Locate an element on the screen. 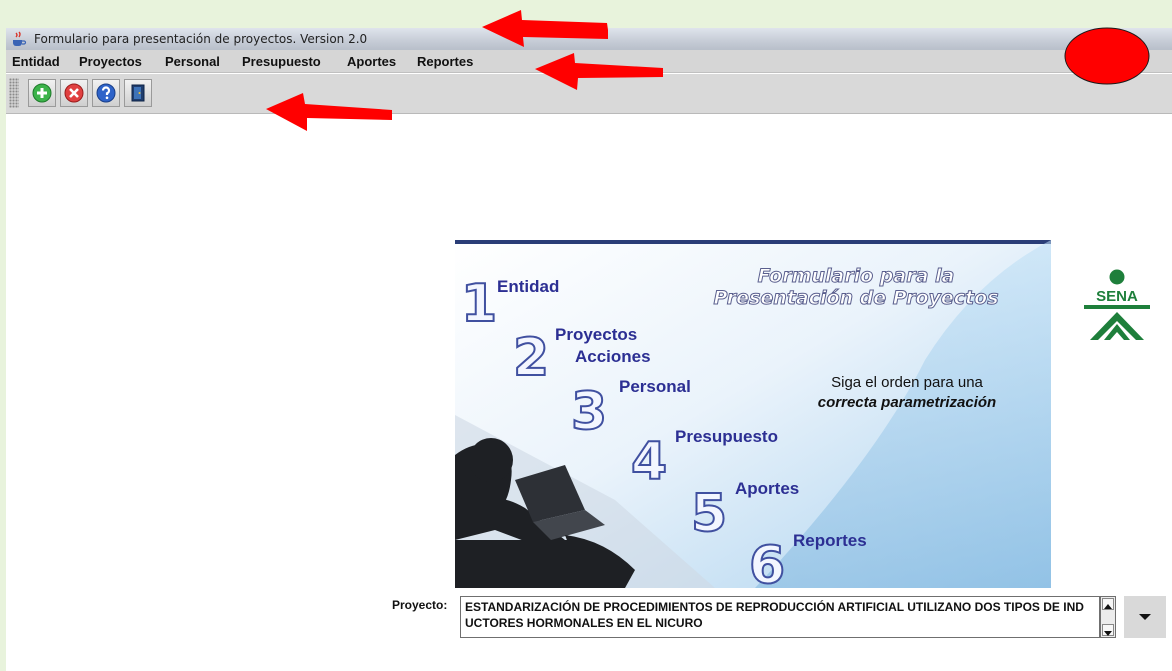 The width and height of the screenshot is (1172, 671). sena-logo-text: SENA is located at coordinates (1117, 296).